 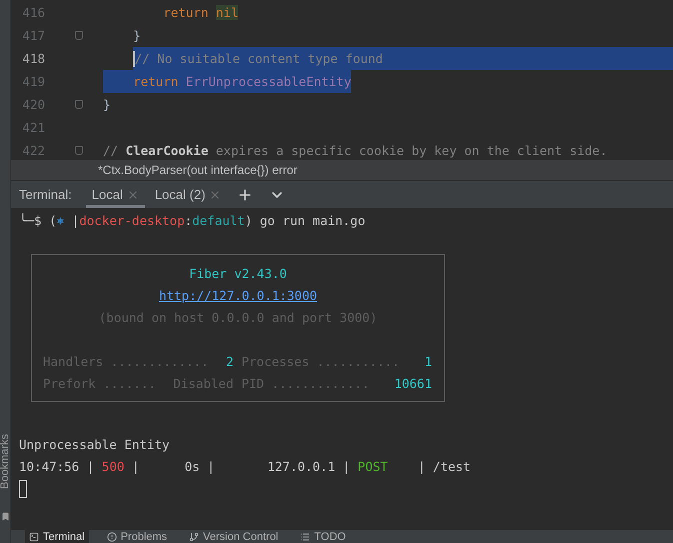 I want to click on line-number: 420, so click(x=33, y=104).